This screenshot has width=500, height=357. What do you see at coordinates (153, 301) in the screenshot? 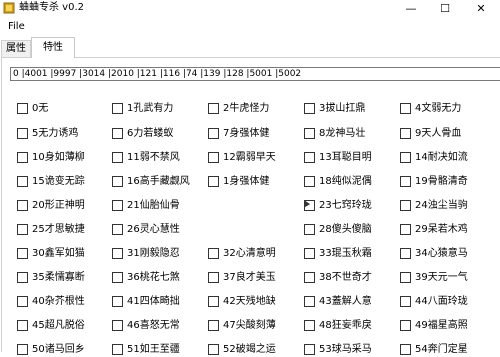
I see `trait-label: 41四体畸拙` at bounding box center [153, 301].